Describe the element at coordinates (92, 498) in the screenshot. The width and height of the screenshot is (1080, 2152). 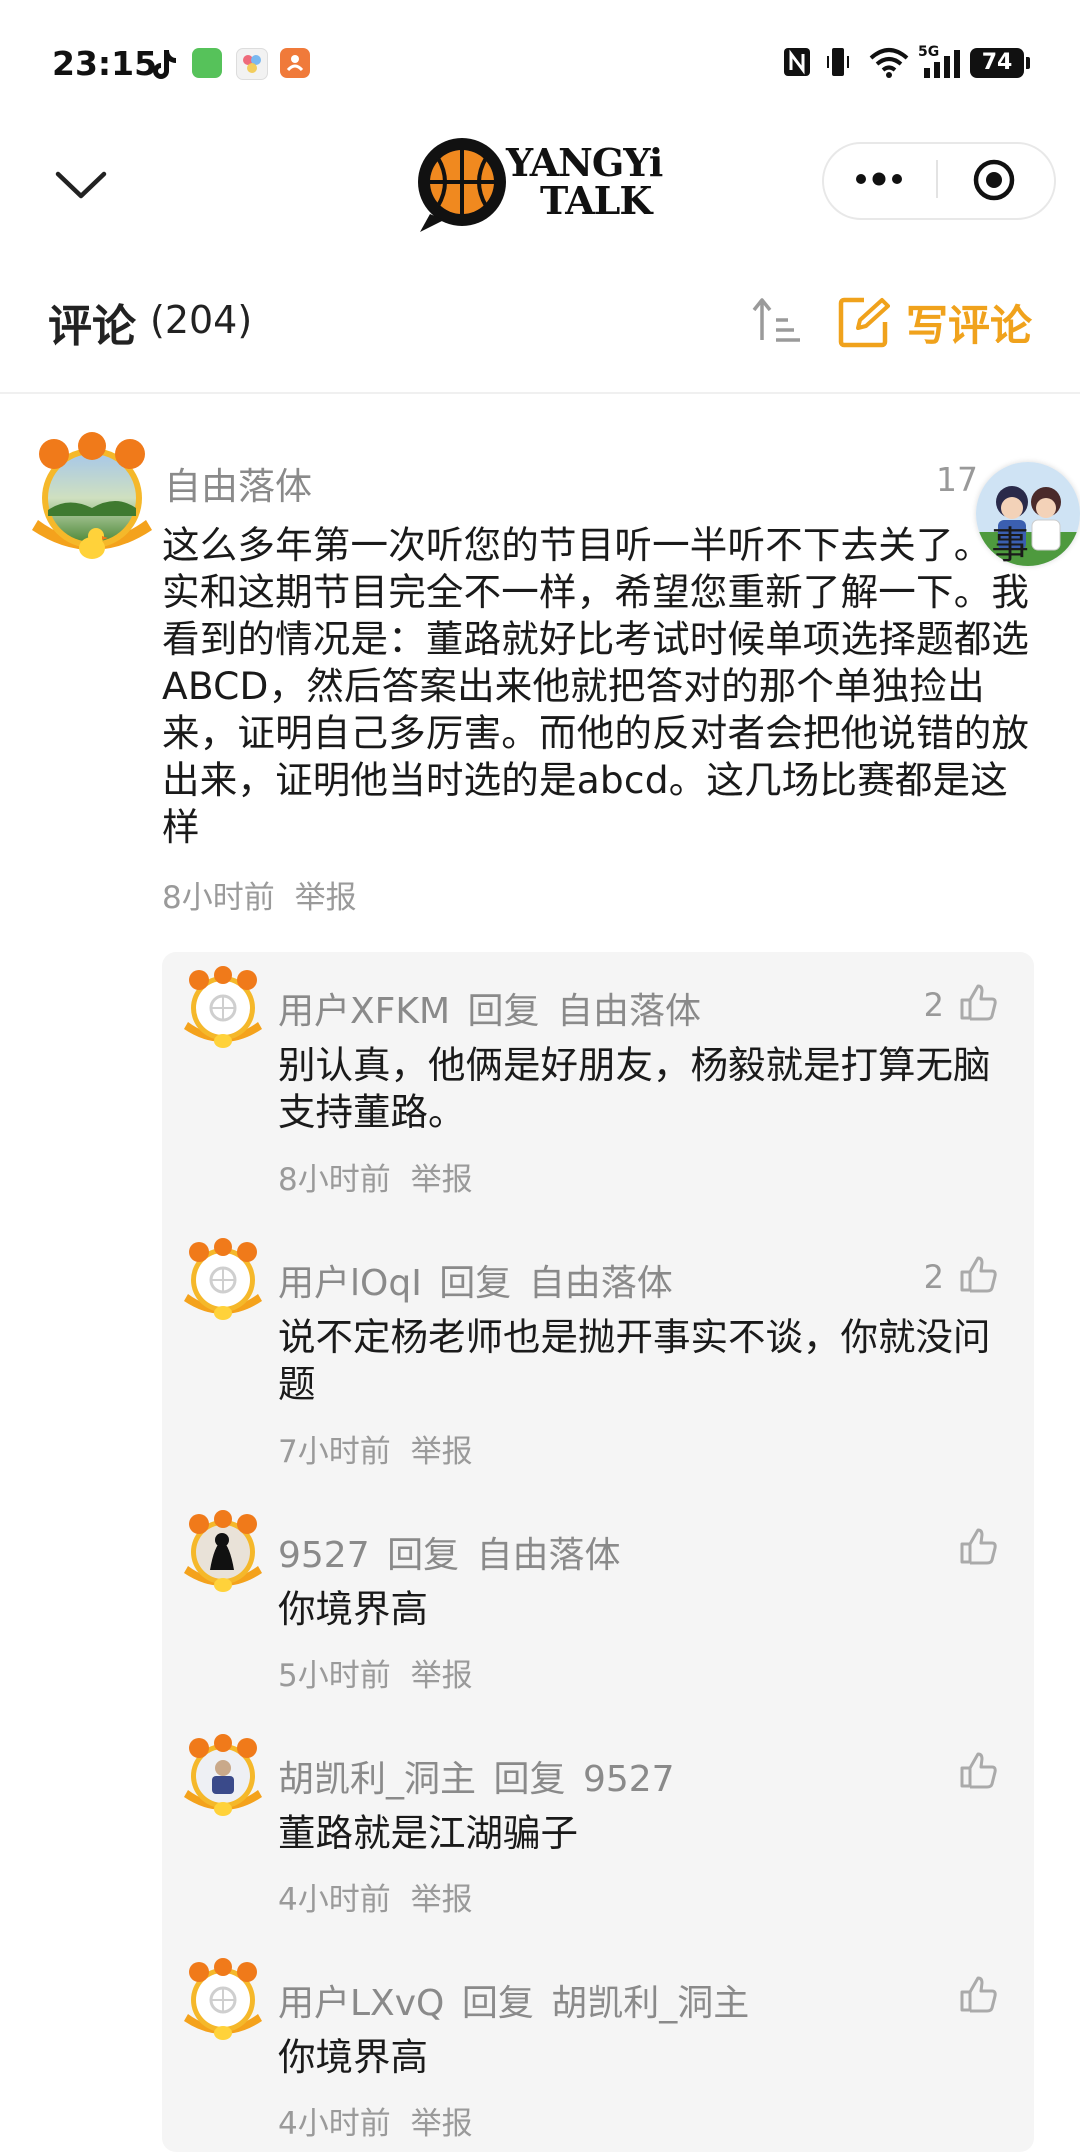
I see `commenter-avatar` at that location.